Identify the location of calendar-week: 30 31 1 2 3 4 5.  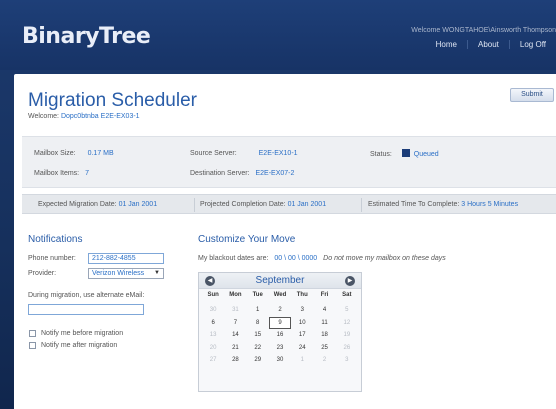
(280, 310).